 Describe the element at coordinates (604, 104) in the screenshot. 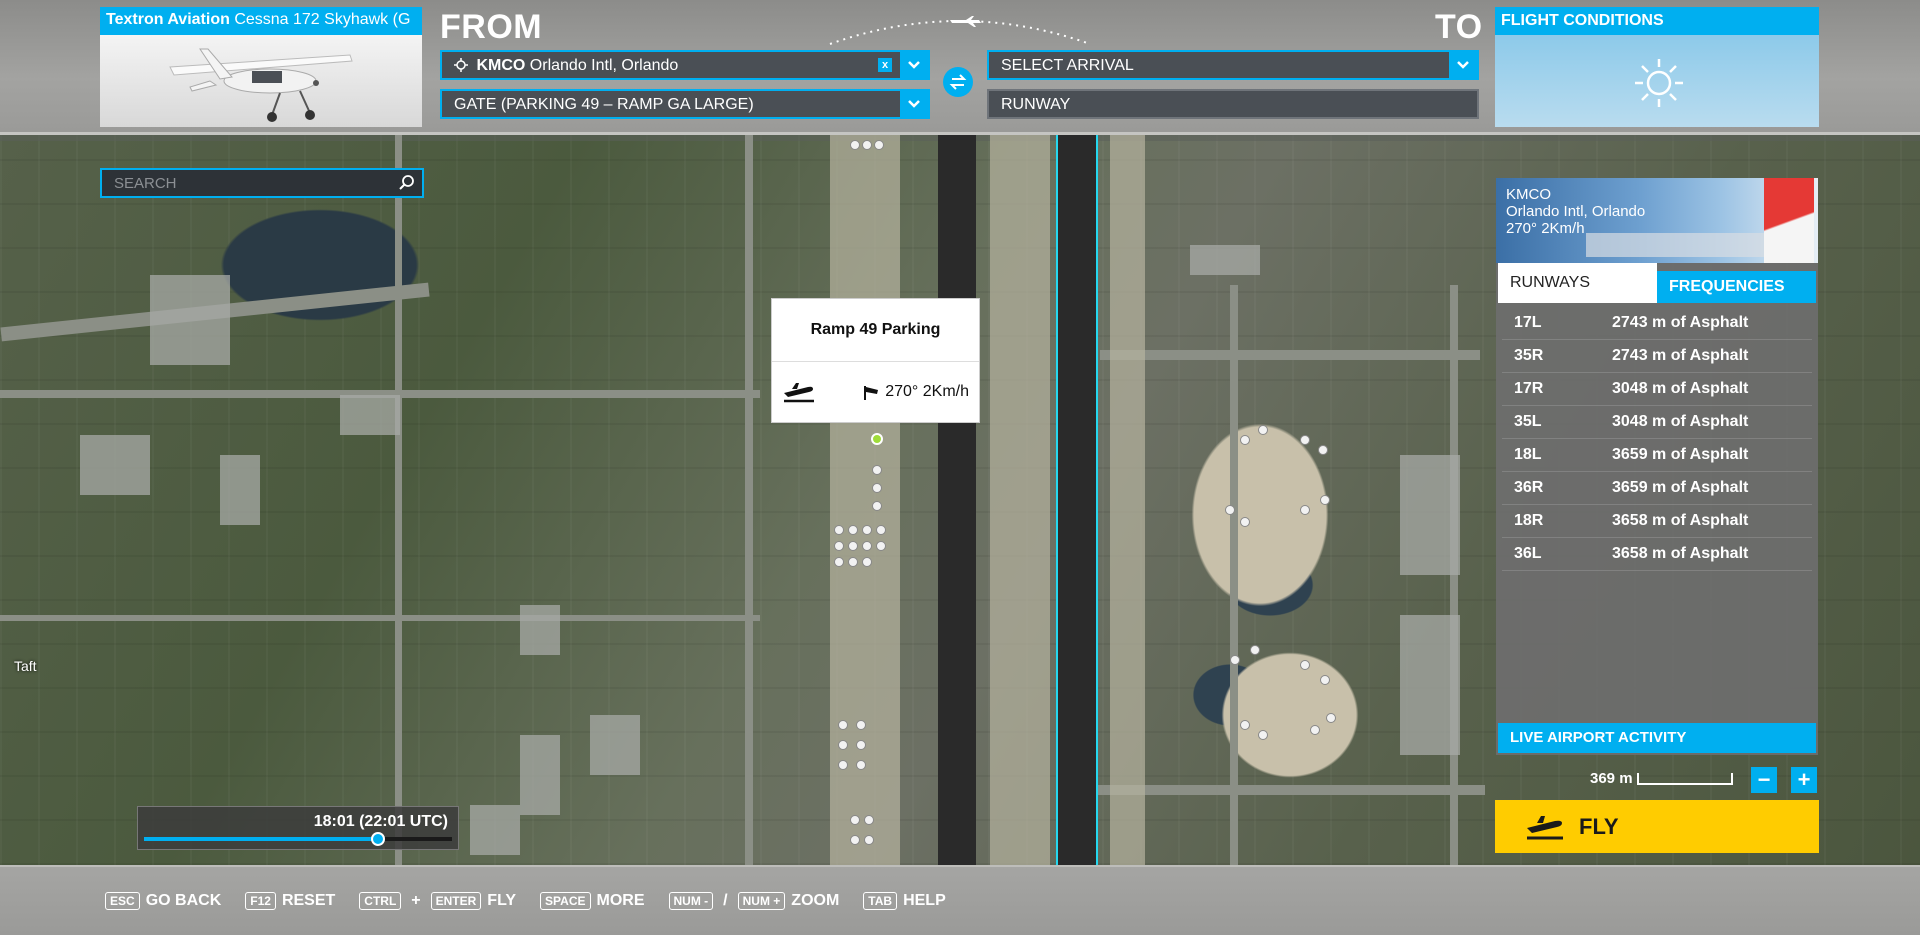

I see `departure-spot: GATE (PARKING 49 – RAMP GA LARGE)` at that location.